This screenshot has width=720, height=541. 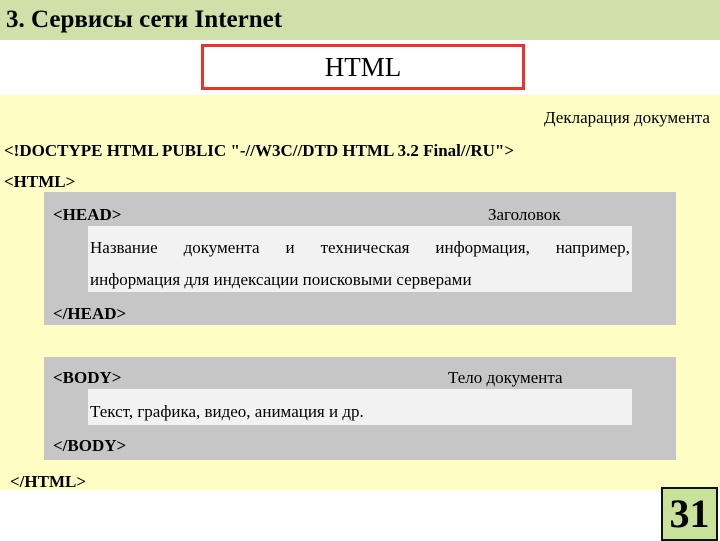 I want to click on body-label: Тело документа, so click(x=505, y=377).